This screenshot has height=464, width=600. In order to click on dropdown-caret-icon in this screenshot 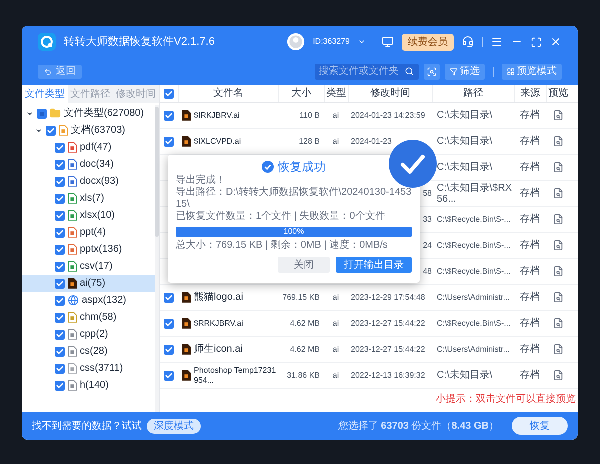, I will do `click(362, 42)`.